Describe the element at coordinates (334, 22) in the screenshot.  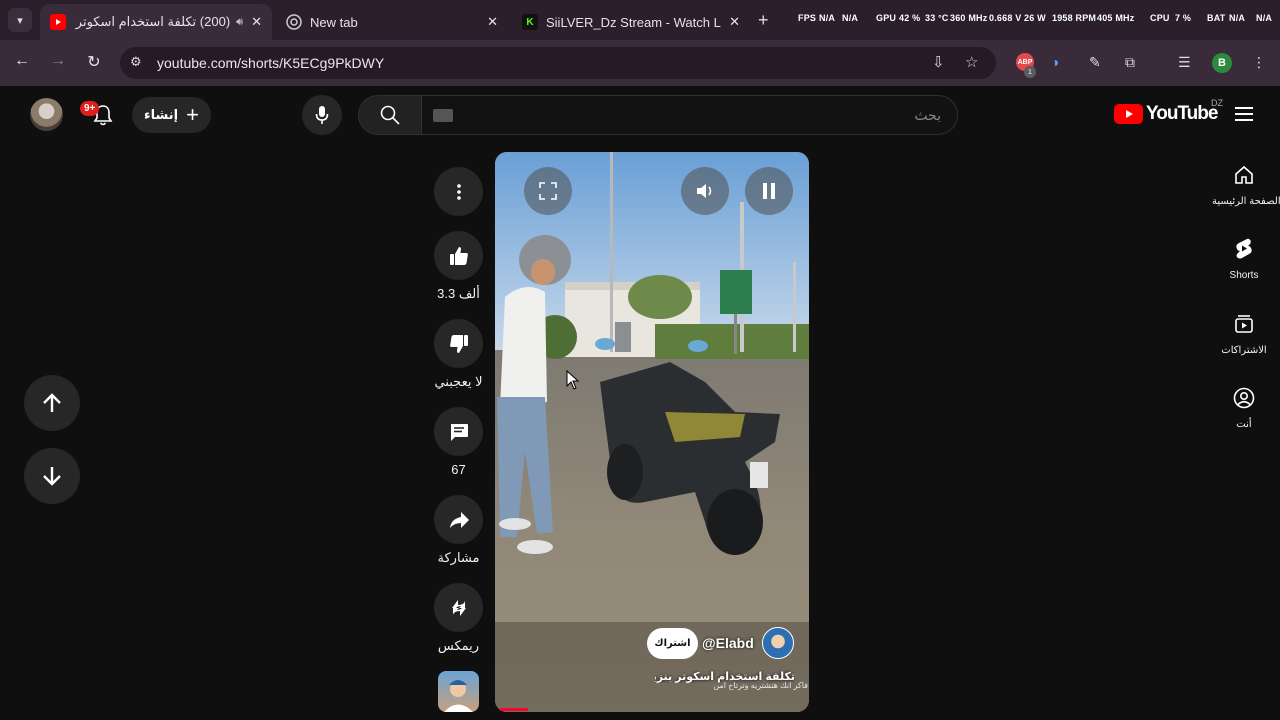
I see `tab-title: New tab` at that location.